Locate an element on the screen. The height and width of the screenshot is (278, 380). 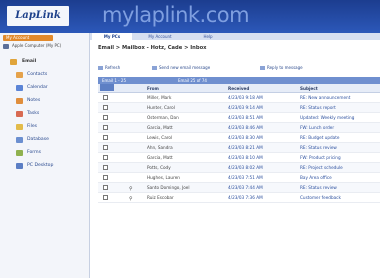
site-brand-url: mylaplink.com is located at coordinates (176, 15).